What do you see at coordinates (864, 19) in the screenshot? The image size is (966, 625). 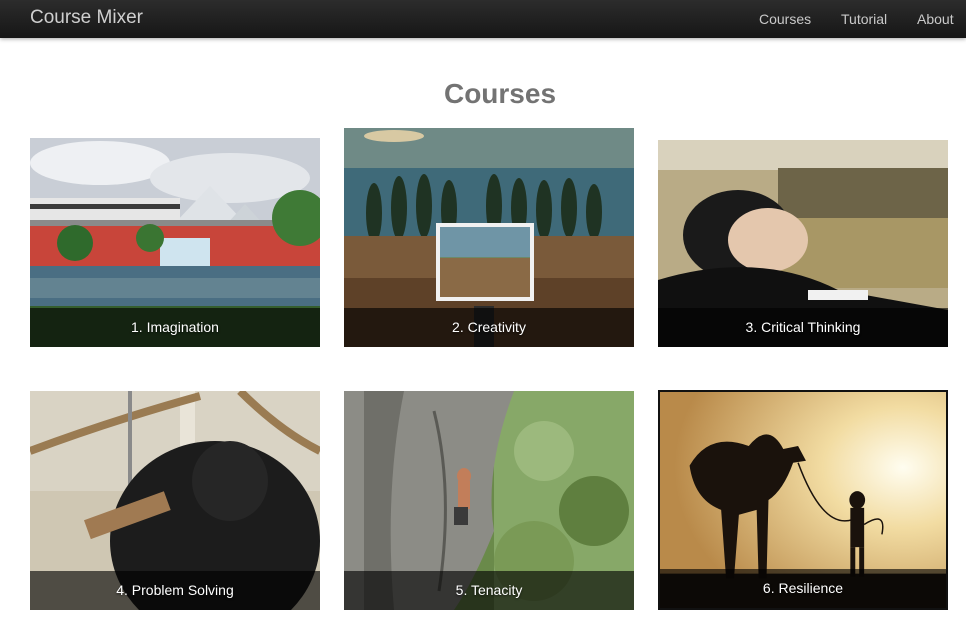 I see `nav-link-tutorial: Tutorial` at bounding box center [864, 19].